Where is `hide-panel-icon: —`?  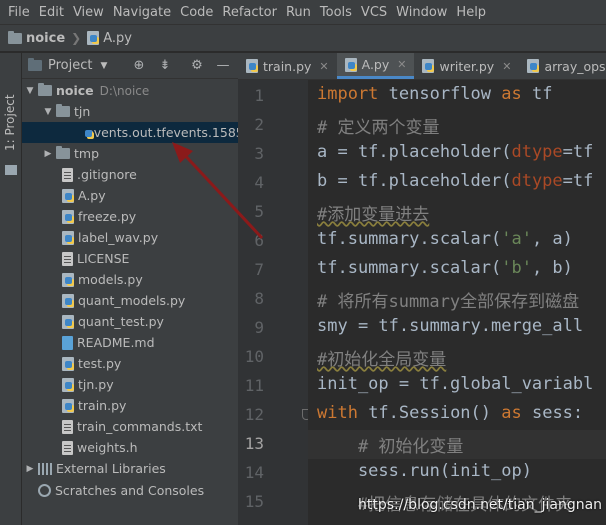 hide-panel-icon: — is located at coordinates (223, 66).